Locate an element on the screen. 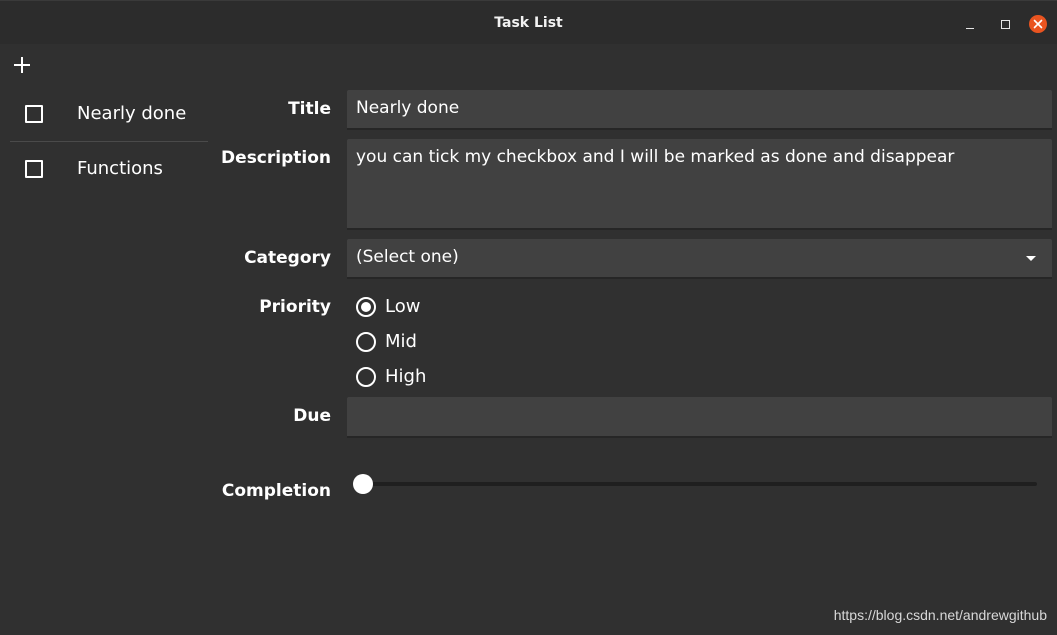 The height and width of the screenshot is (635, 1057). category-value: (Select one) is located at coordinates (407, 257).